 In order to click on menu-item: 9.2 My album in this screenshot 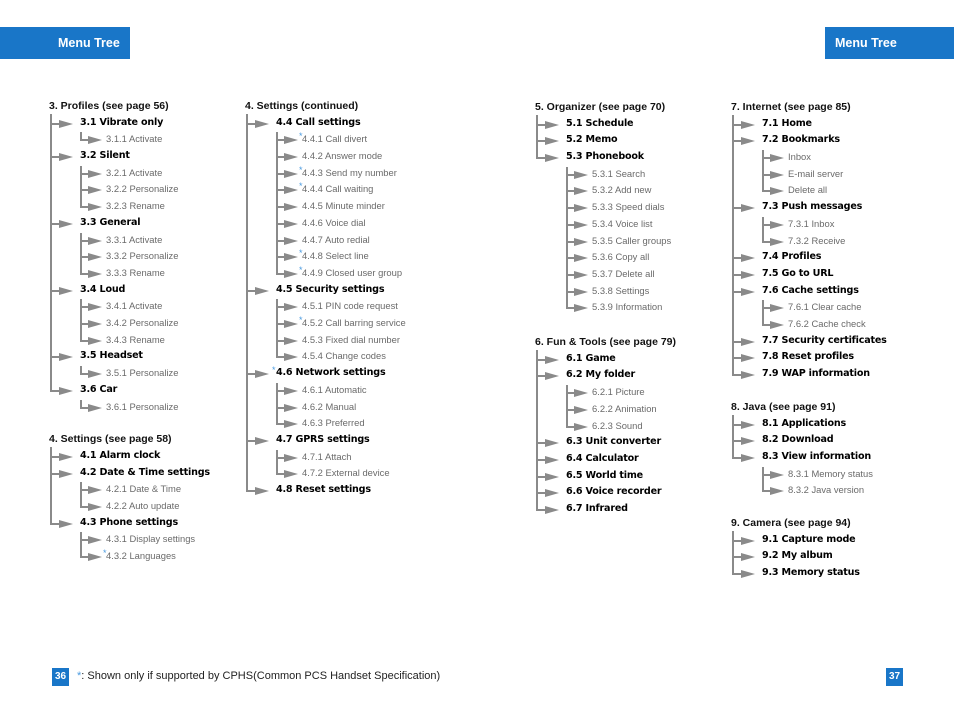, I will do `click(782, 556)`.